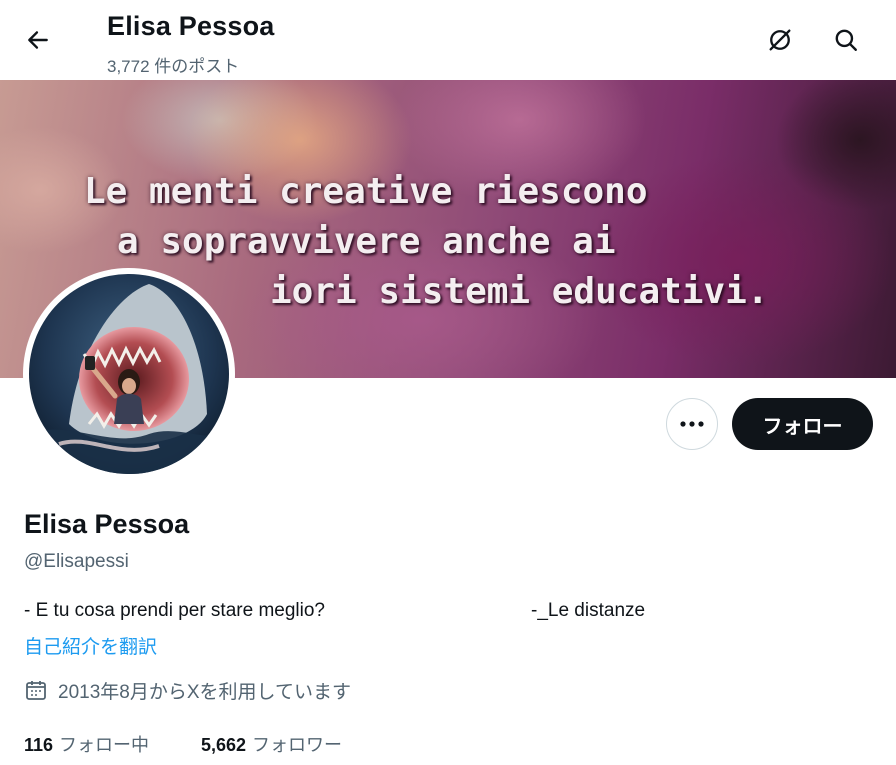  I want to click on banner-text-line-3: iori sistemi educativi., so click(519, 291).